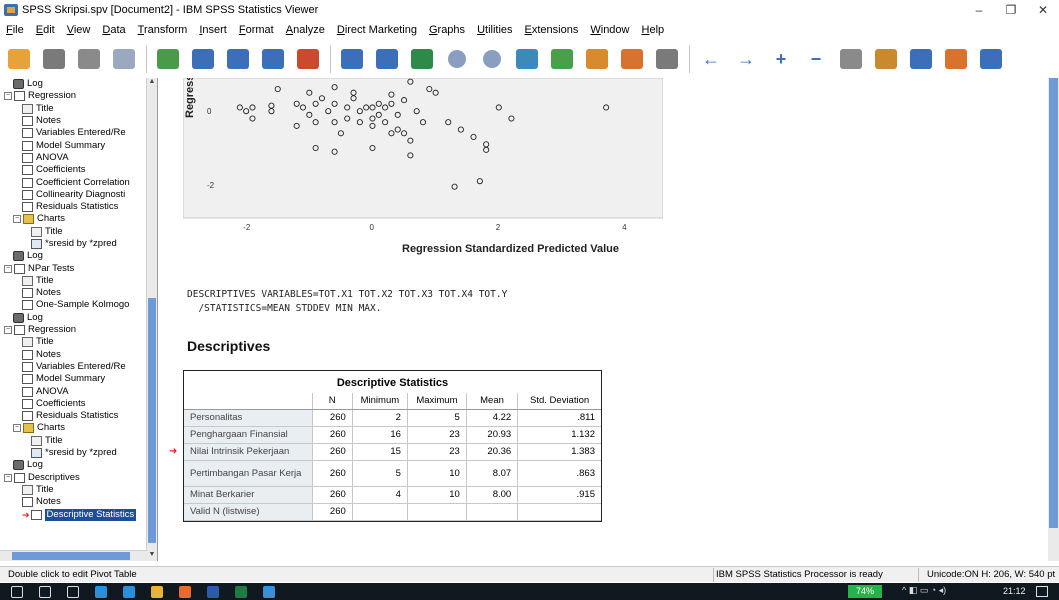 The width and height of the screenshot is (1059, 600). What do you see at coordinates (305, 30) in the screenshot?
I see `menu-analyze: Analyze` at bounding box center [305, 30].